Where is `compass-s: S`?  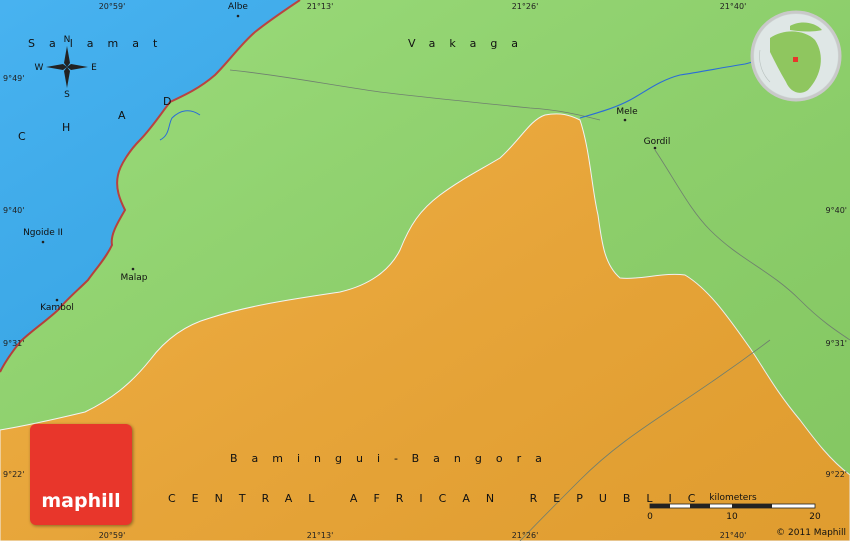 compass-s: S is located at coordinates (67, 95).